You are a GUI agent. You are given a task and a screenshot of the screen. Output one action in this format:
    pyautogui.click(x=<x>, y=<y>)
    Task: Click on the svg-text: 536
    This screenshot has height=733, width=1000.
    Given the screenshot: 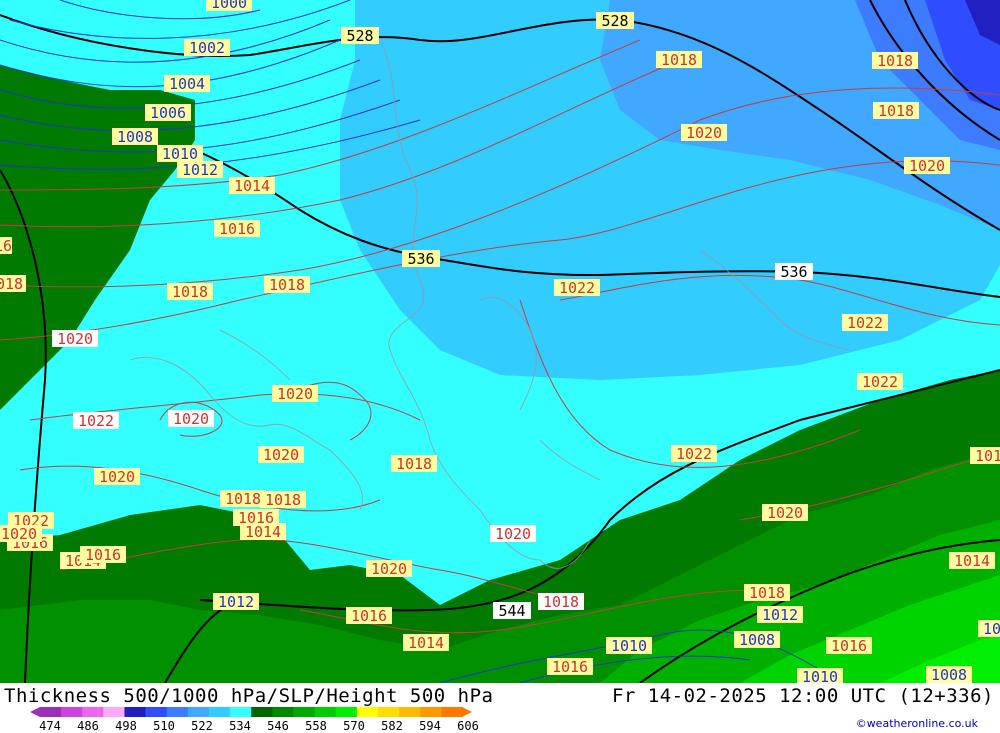 What is the action you would take?
    pyautogui.click(x=420, y=259)
    